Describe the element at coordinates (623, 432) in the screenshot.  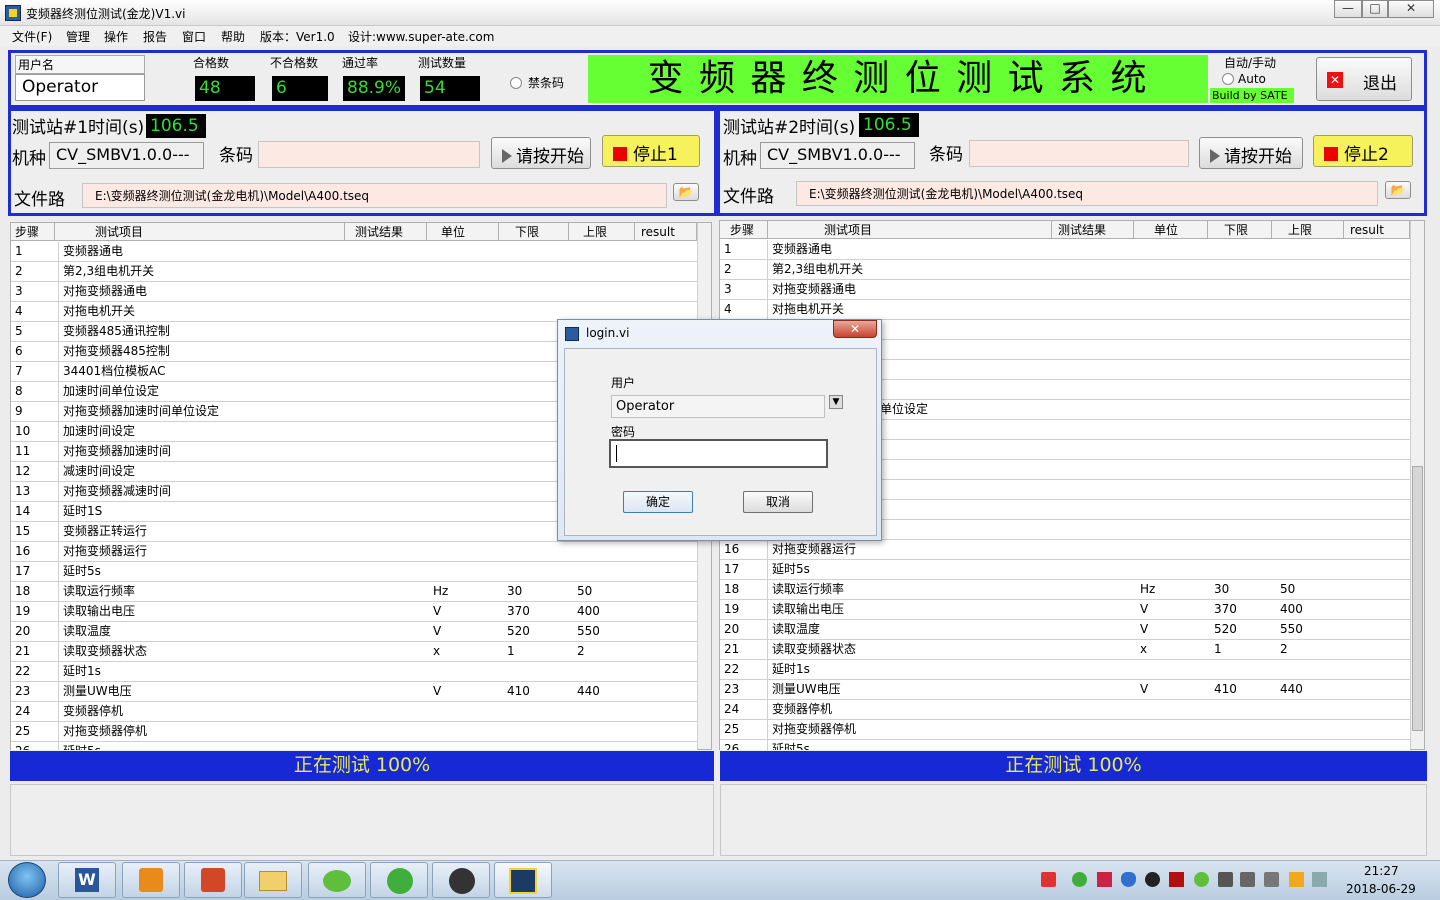
I see `dialog-password-label: 密码` at that location.